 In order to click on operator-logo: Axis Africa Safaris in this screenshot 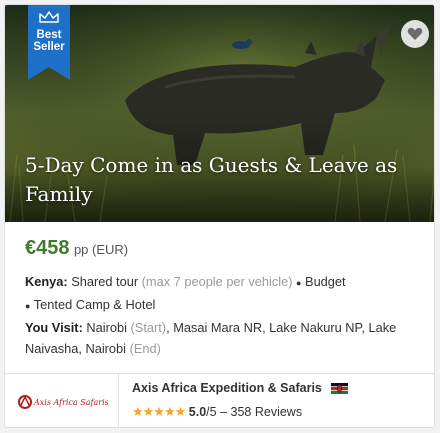, I will do `click(62, 400)`.